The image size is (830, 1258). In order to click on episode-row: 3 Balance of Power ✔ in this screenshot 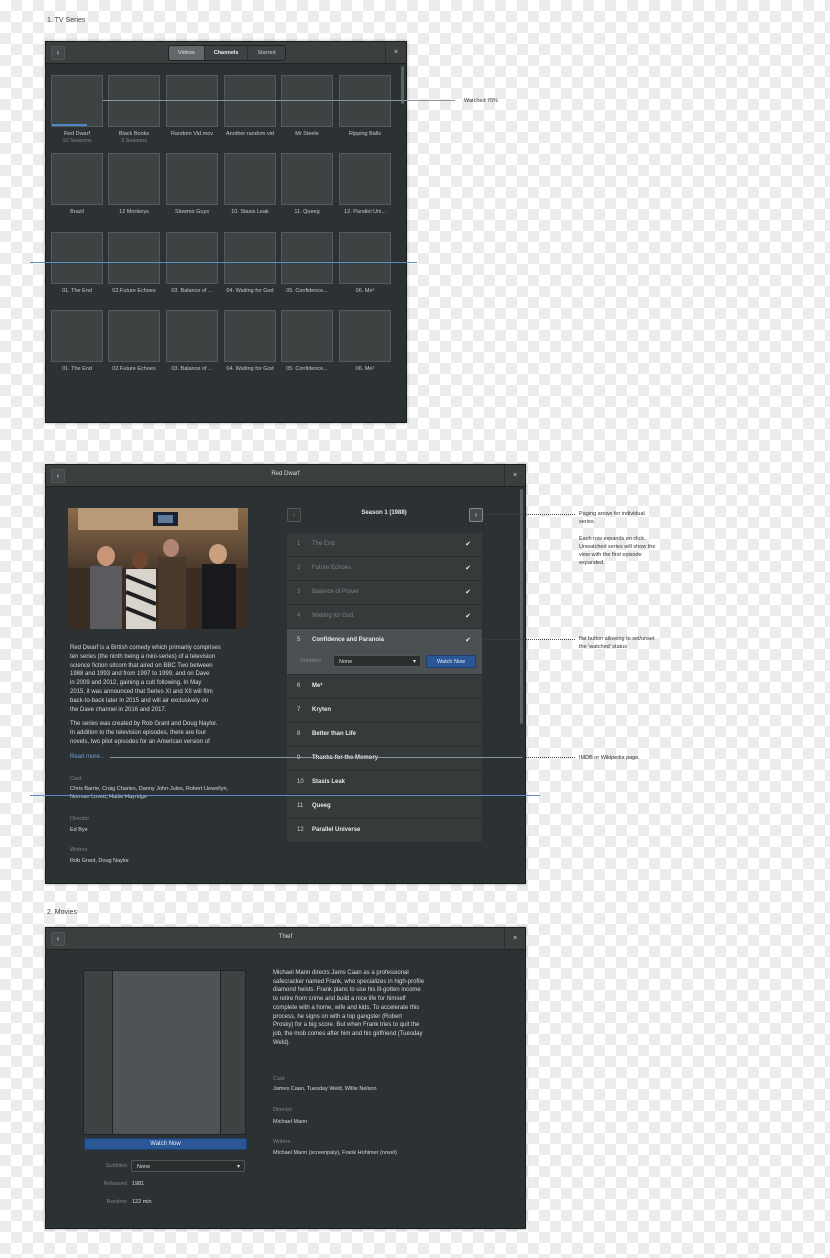, I will do `click(384, 593)`.